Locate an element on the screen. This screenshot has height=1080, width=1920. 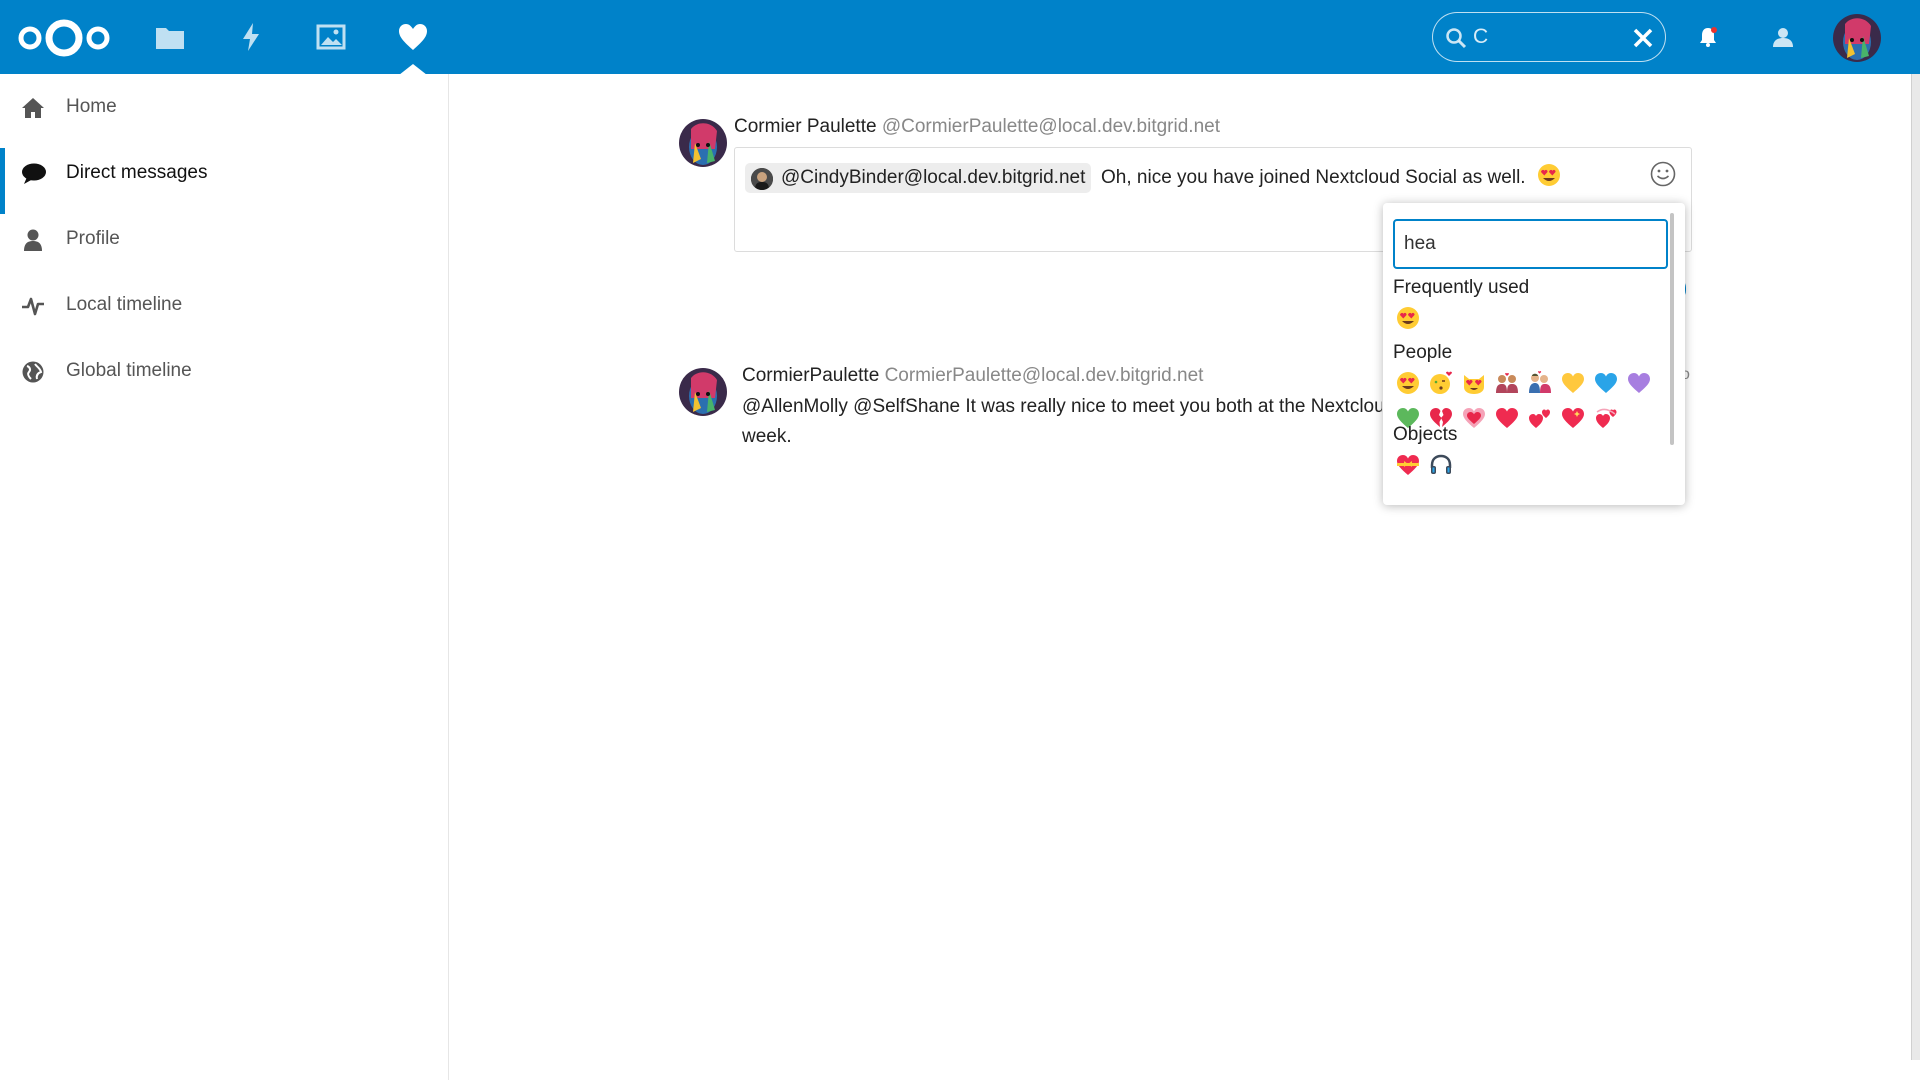
category-frequently-used: Frequently used is located at coordinates (1461, 287).